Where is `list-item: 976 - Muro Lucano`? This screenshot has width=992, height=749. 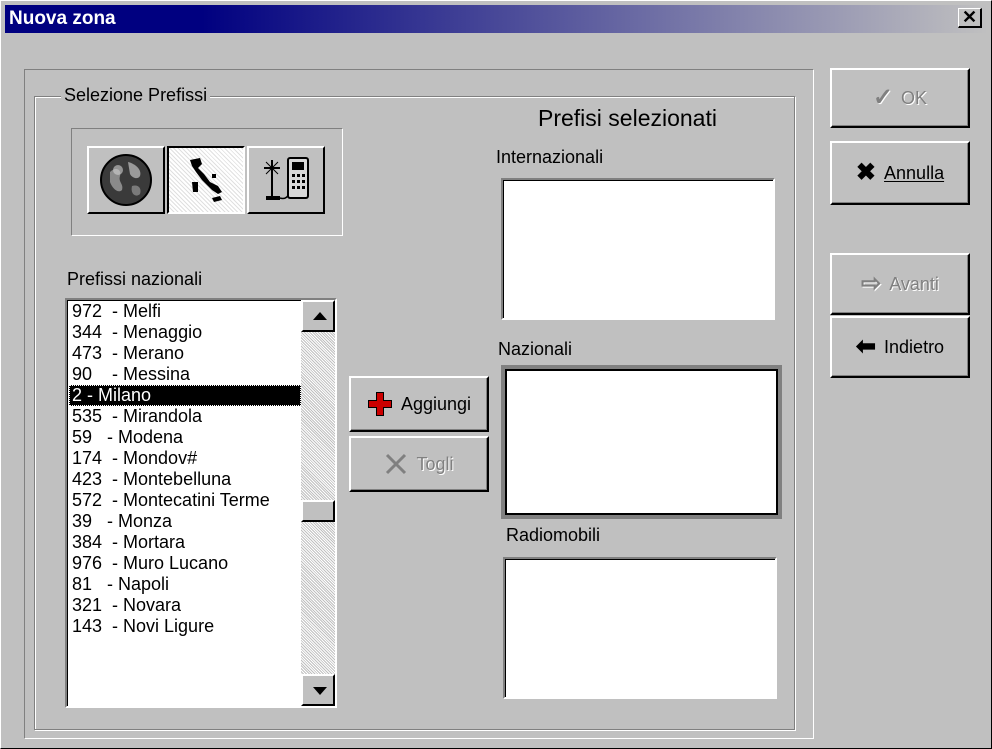
list-item: 976 - Muro Lucano is located at coordinates (185, 563).